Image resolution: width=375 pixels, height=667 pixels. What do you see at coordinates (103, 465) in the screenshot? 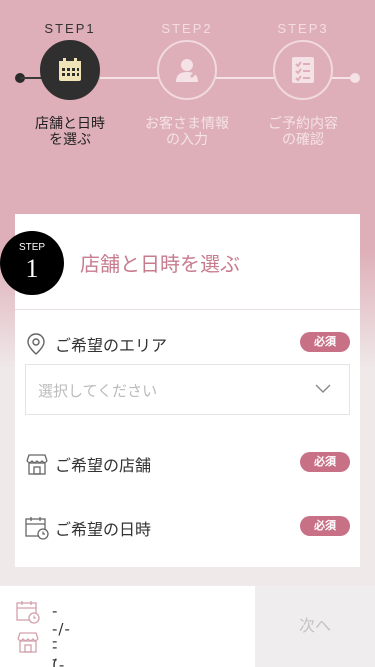
I see `store-label: ご希望の店舗` at bounding box center [103, 465].